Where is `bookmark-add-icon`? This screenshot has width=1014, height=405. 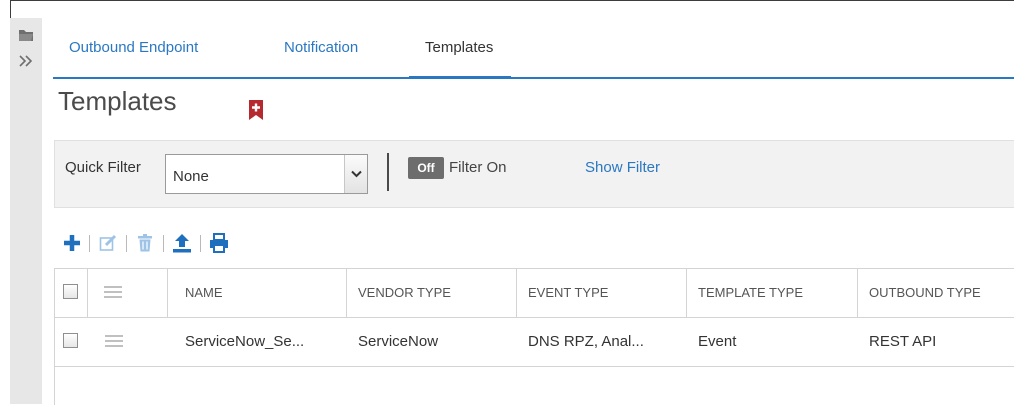 bookmark-add-icon is located at coordinates (256, 110).